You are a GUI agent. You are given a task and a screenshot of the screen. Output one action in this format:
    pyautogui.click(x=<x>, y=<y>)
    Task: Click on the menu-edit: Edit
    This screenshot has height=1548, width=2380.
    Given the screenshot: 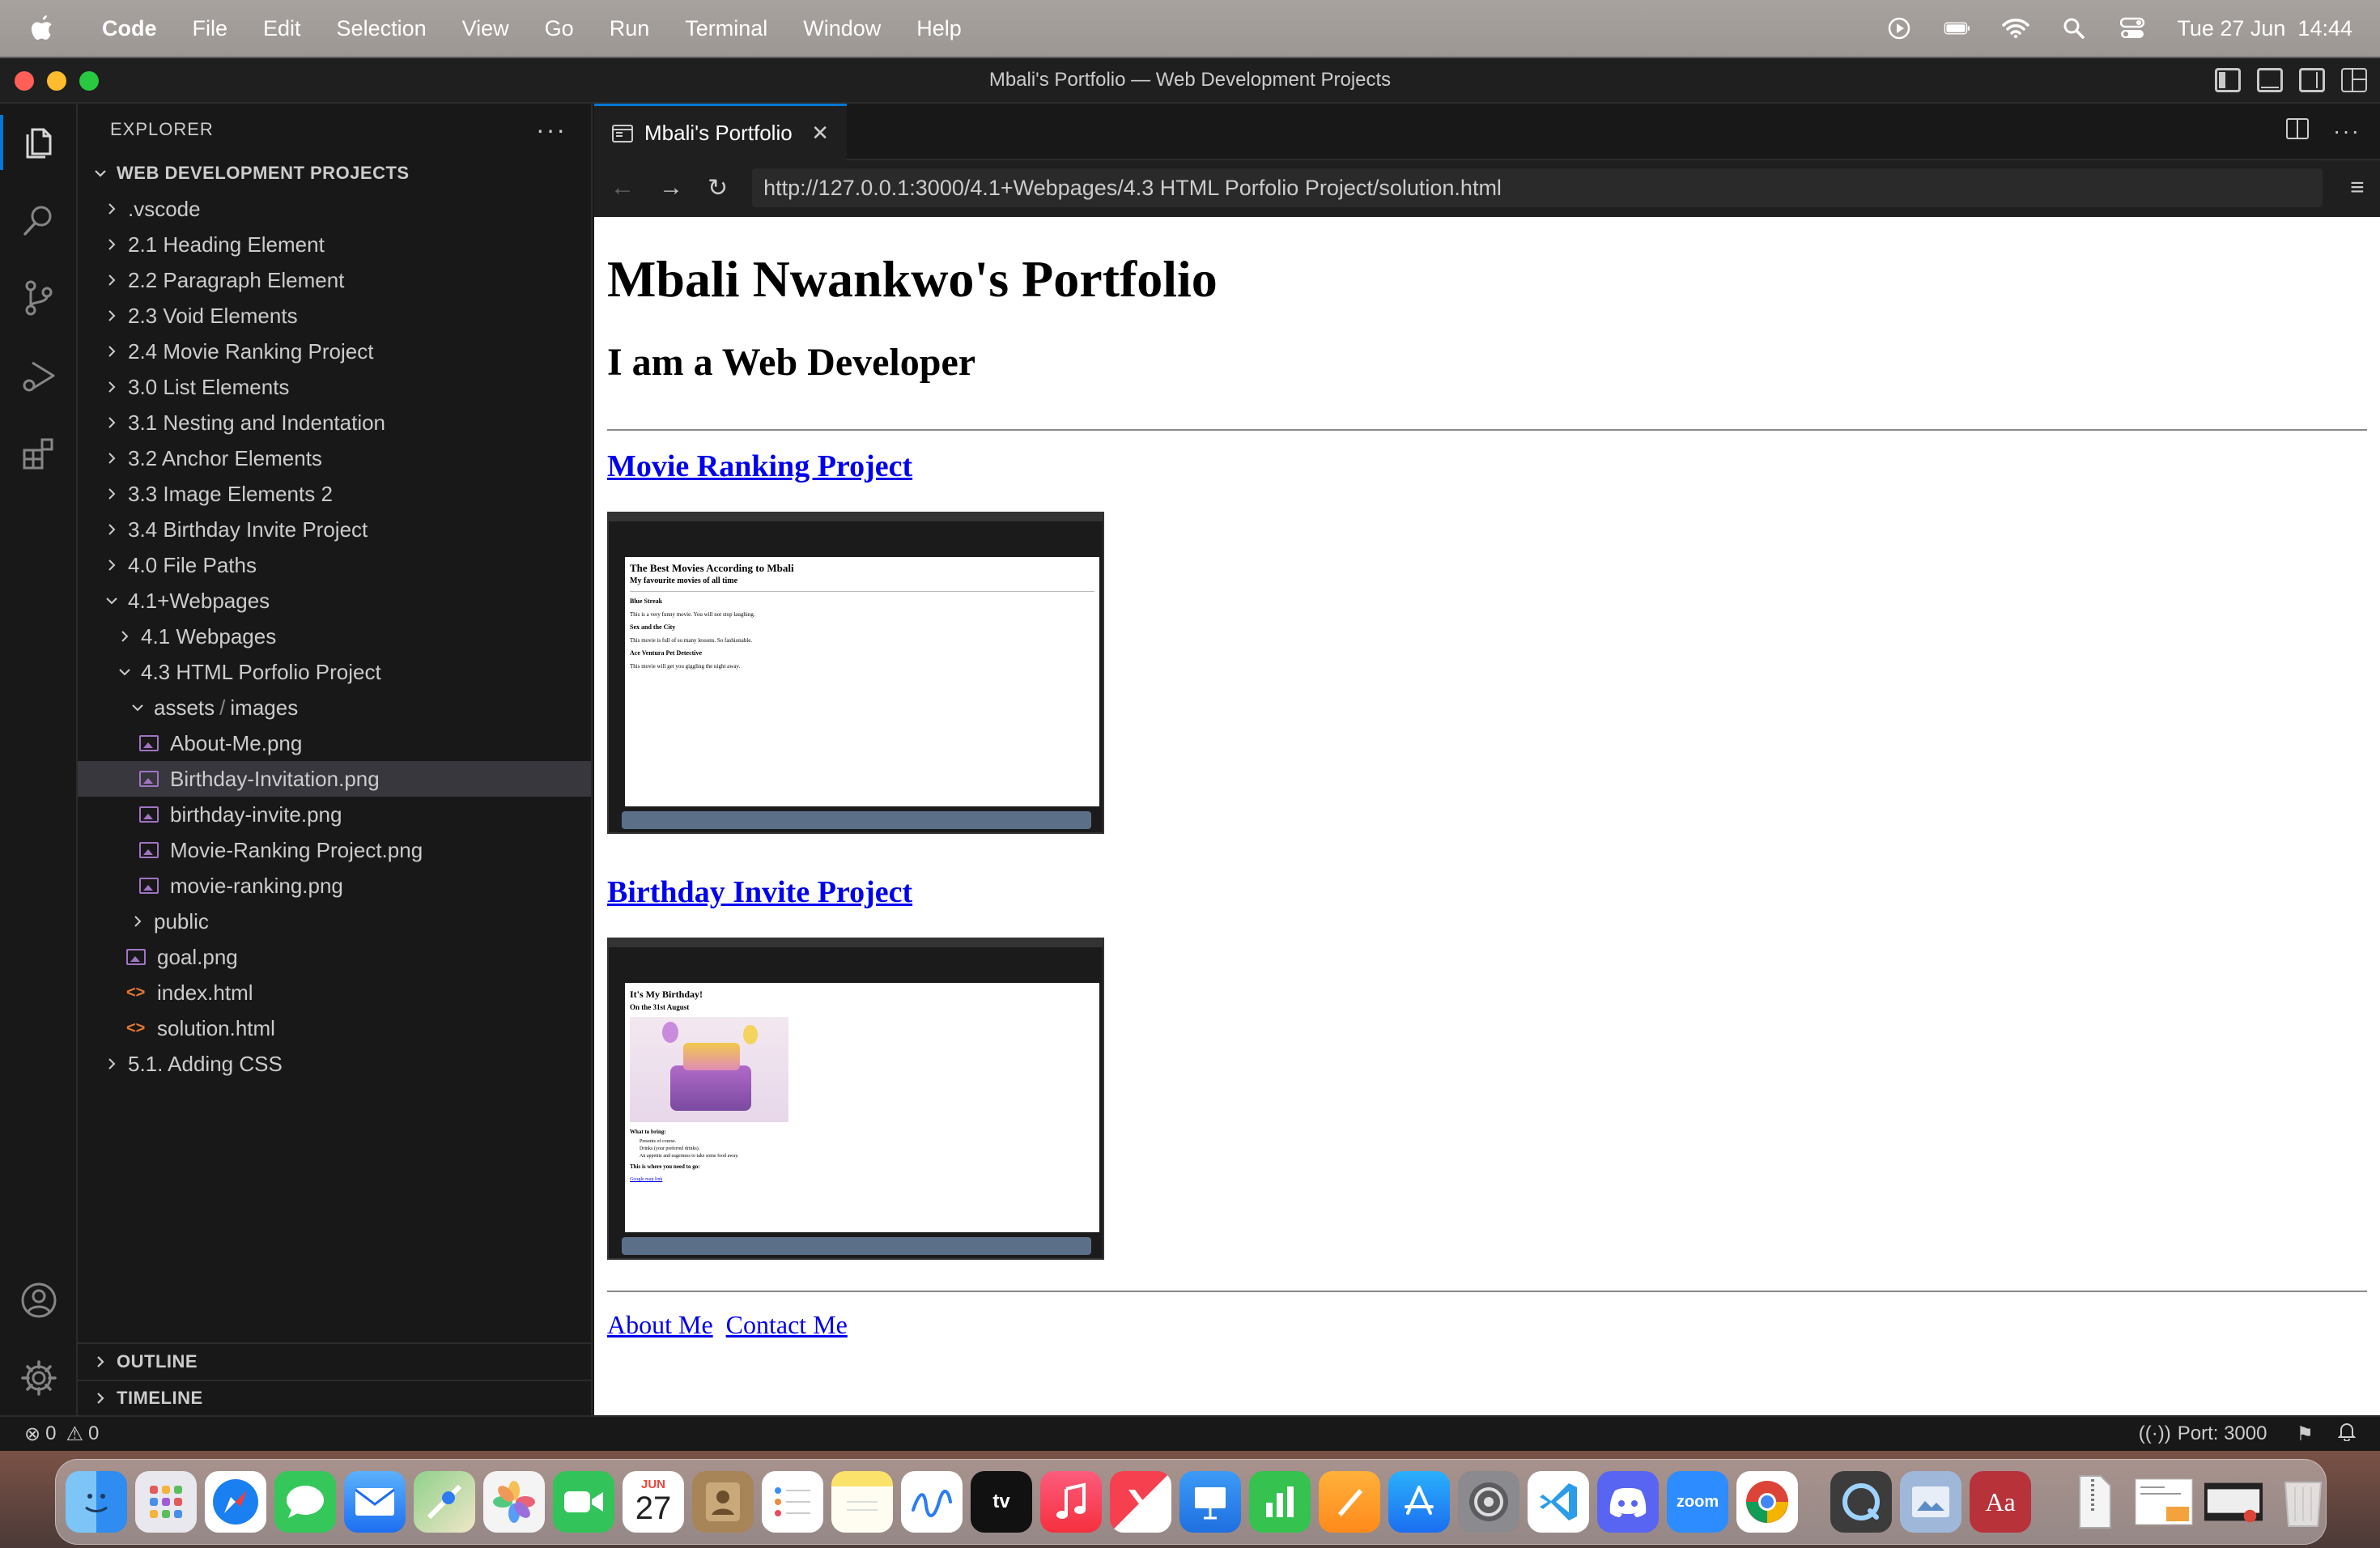 What is the action you would take?
    pyautogui.click(x=282, y=29)
    